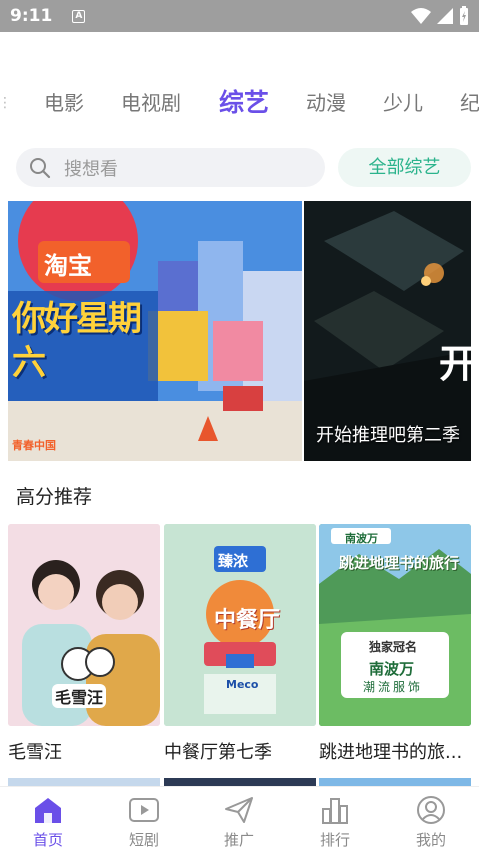 The height and width of the screenshot is (852, 479). What do you see at coordinates (403, 103) in the screenshot?
I see `tab-kids: 少儿` at bounding box center [403, 103].